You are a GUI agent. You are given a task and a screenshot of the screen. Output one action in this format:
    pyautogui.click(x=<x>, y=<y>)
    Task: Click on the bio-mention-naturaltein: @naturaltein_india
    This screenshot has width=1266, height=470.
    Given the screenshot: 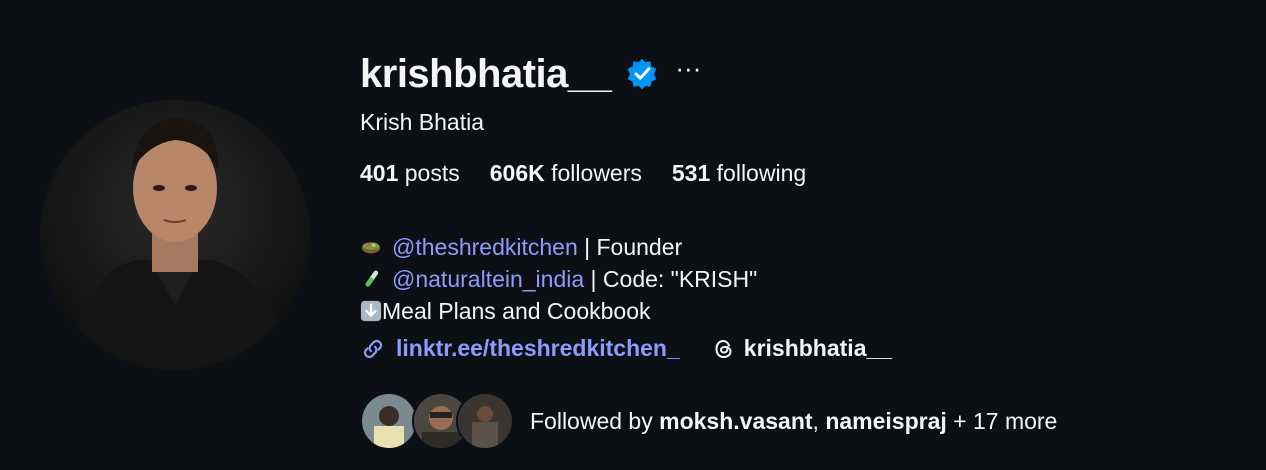 What is the action you would take?
    pyautogui.click(x=488, y=279)
    